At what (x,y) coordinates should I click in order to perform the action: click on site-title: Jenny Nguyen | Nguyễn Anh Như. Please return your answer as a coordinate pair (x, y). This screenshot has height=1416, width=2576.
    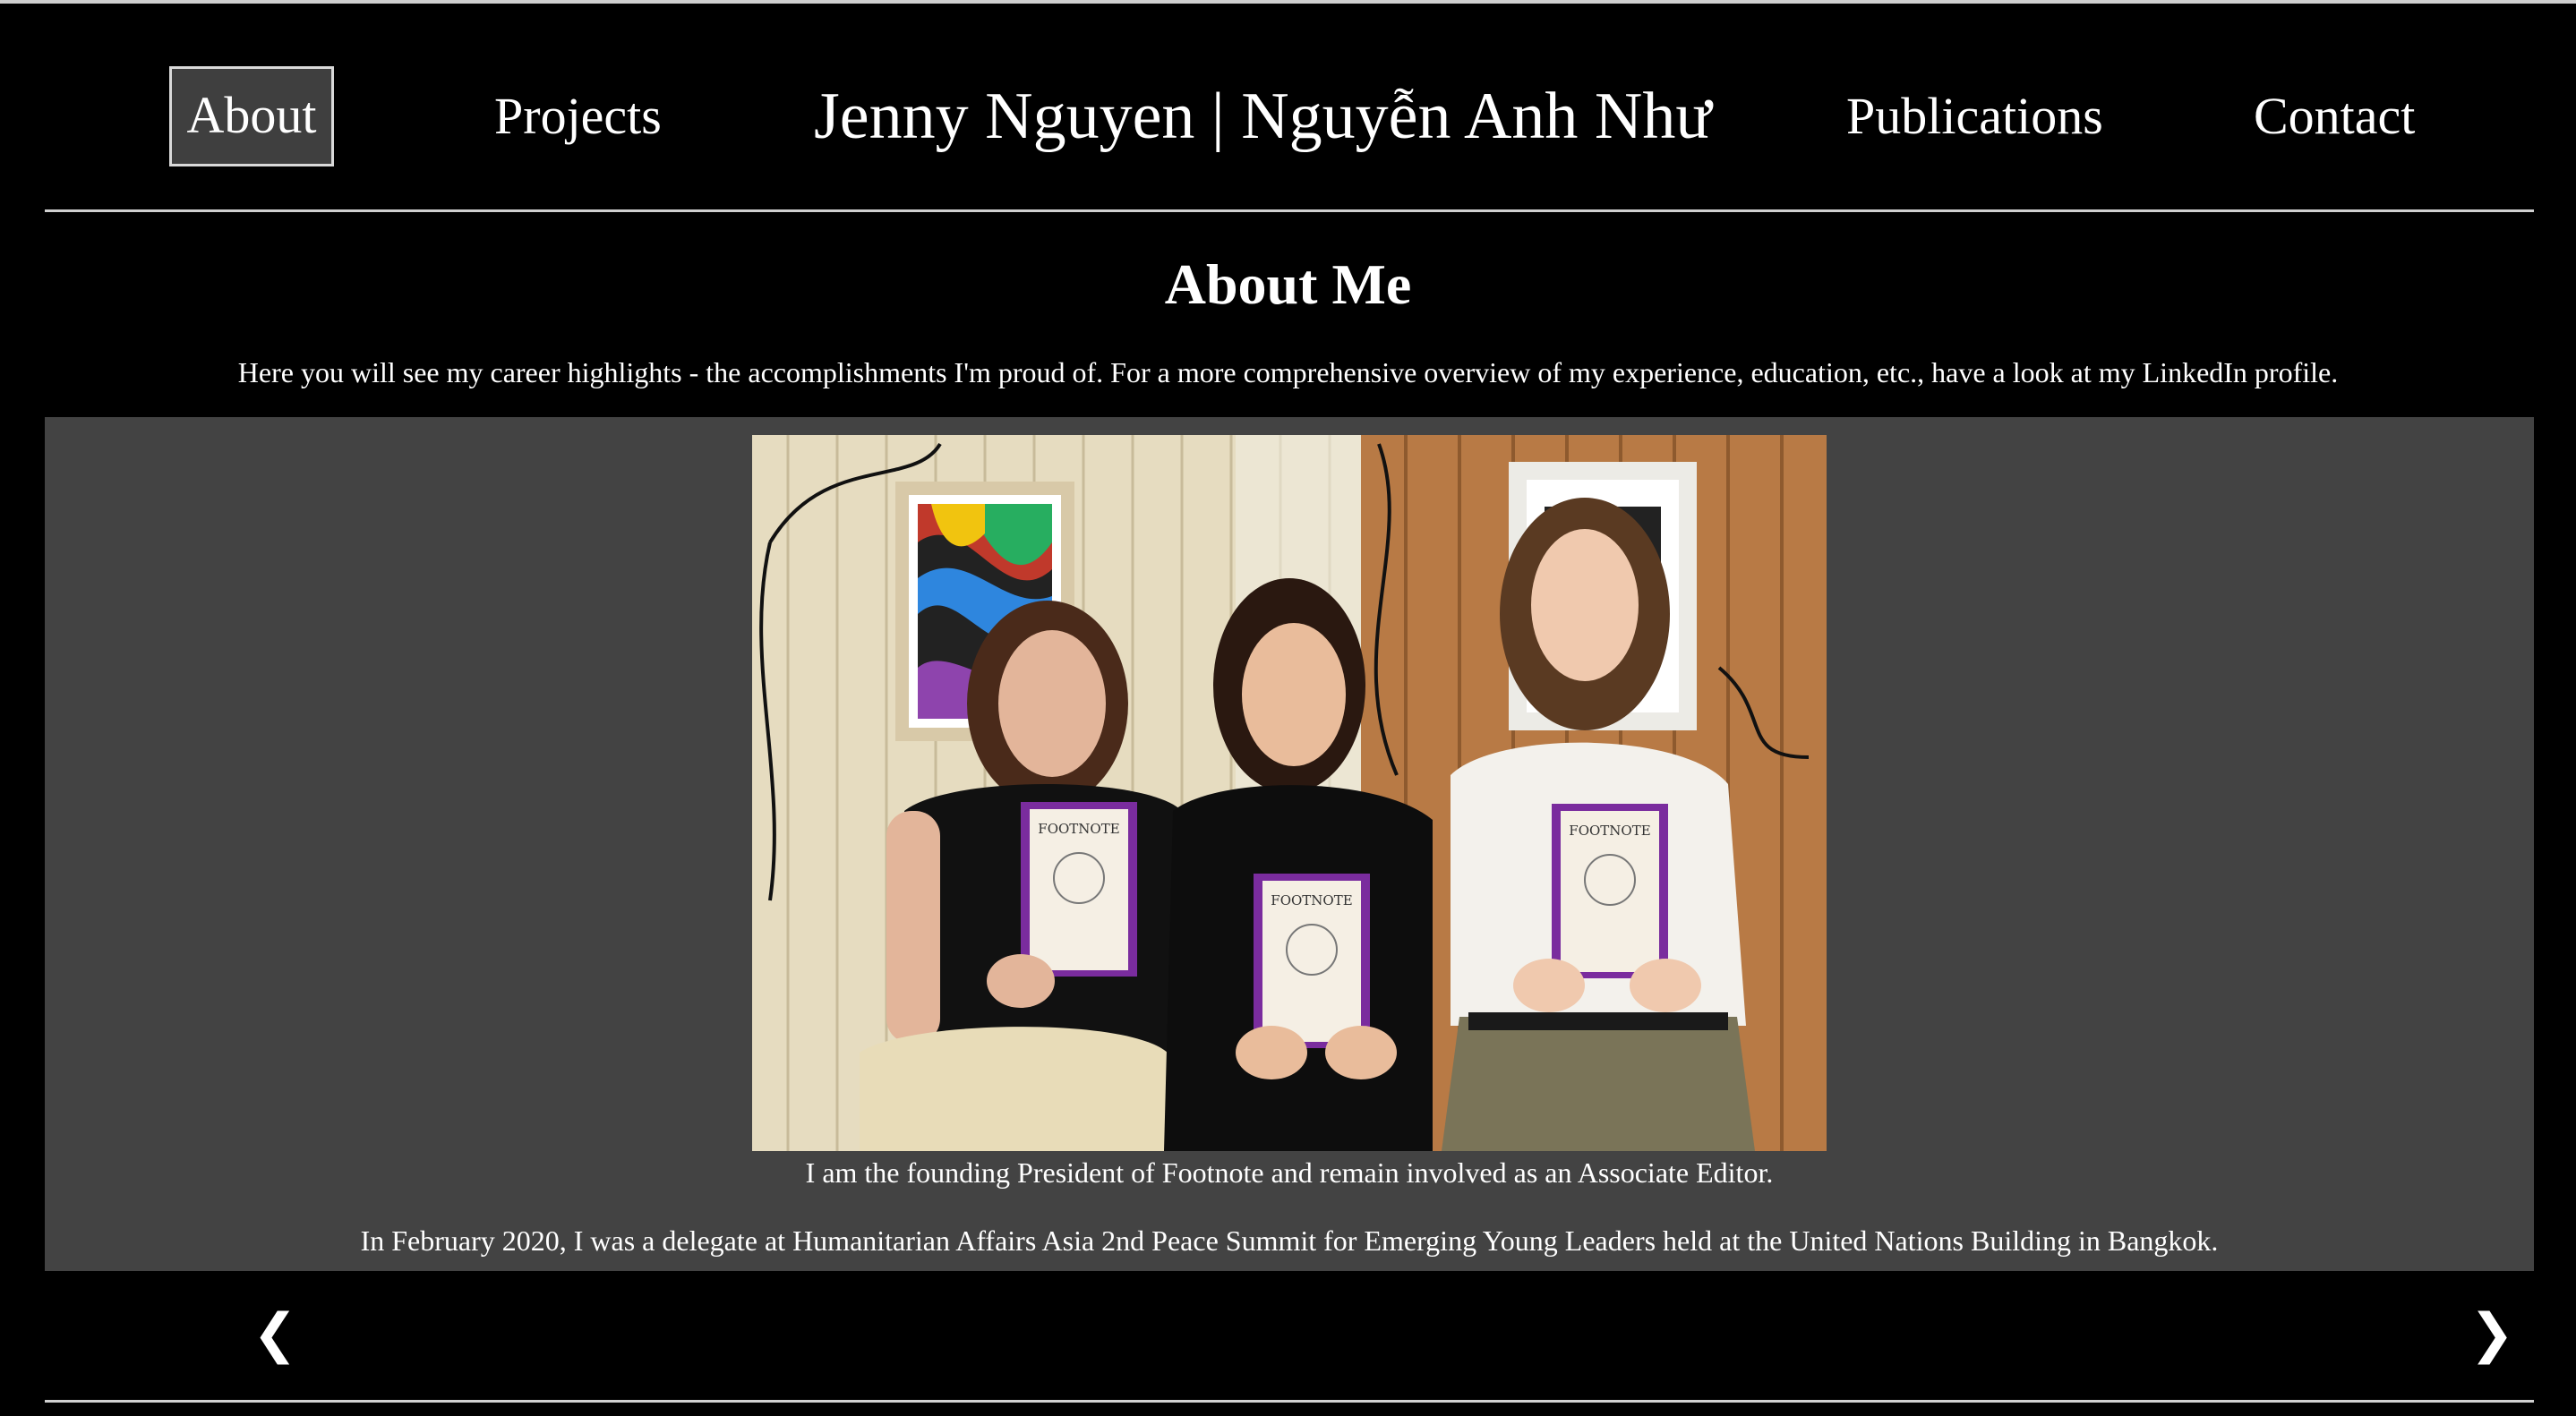
    Looking at the image, I should click on (1263, 116).